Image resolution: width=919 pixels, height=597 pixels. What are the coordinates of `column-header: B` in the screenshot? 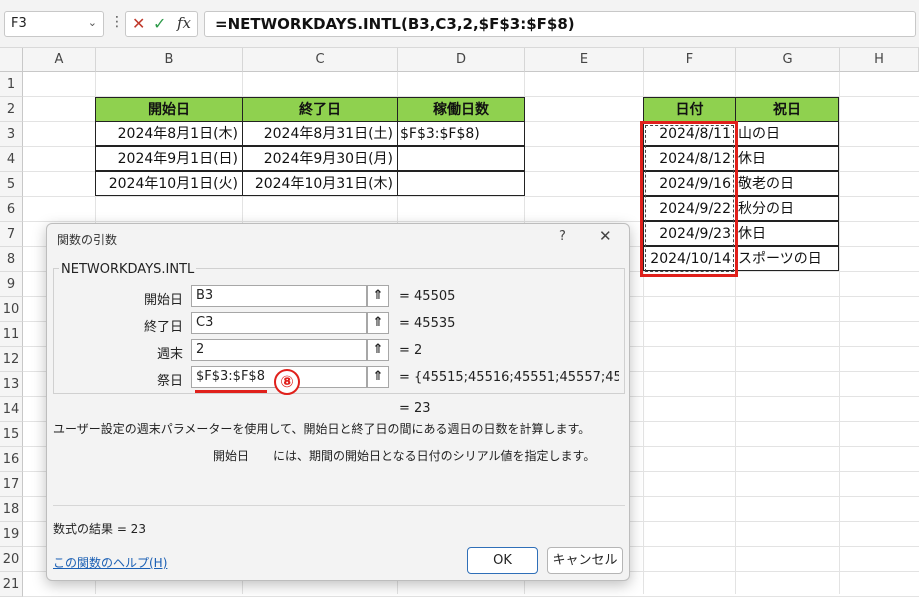 It's located at (169, 60).